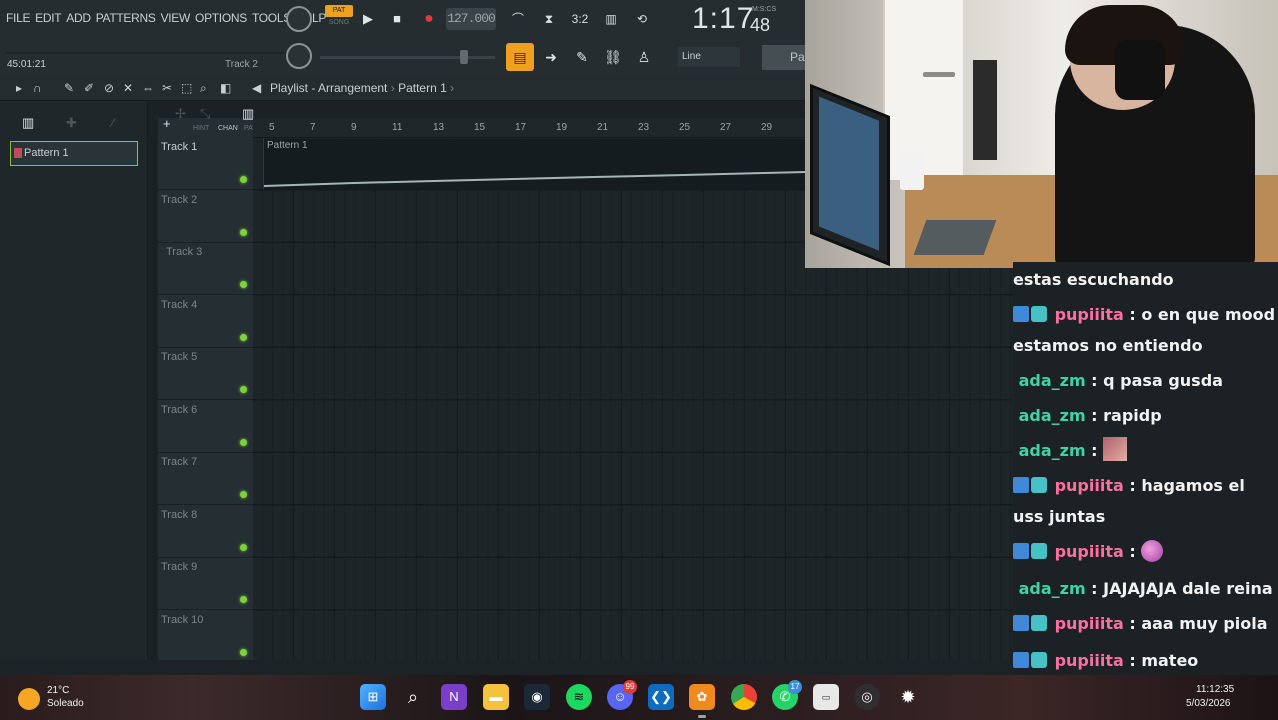 This screenshot has height=720, width=1278. Describe the element at coordinates (176, 18) in the screenshot. I see `menu-item-view: VIEW` at that location.